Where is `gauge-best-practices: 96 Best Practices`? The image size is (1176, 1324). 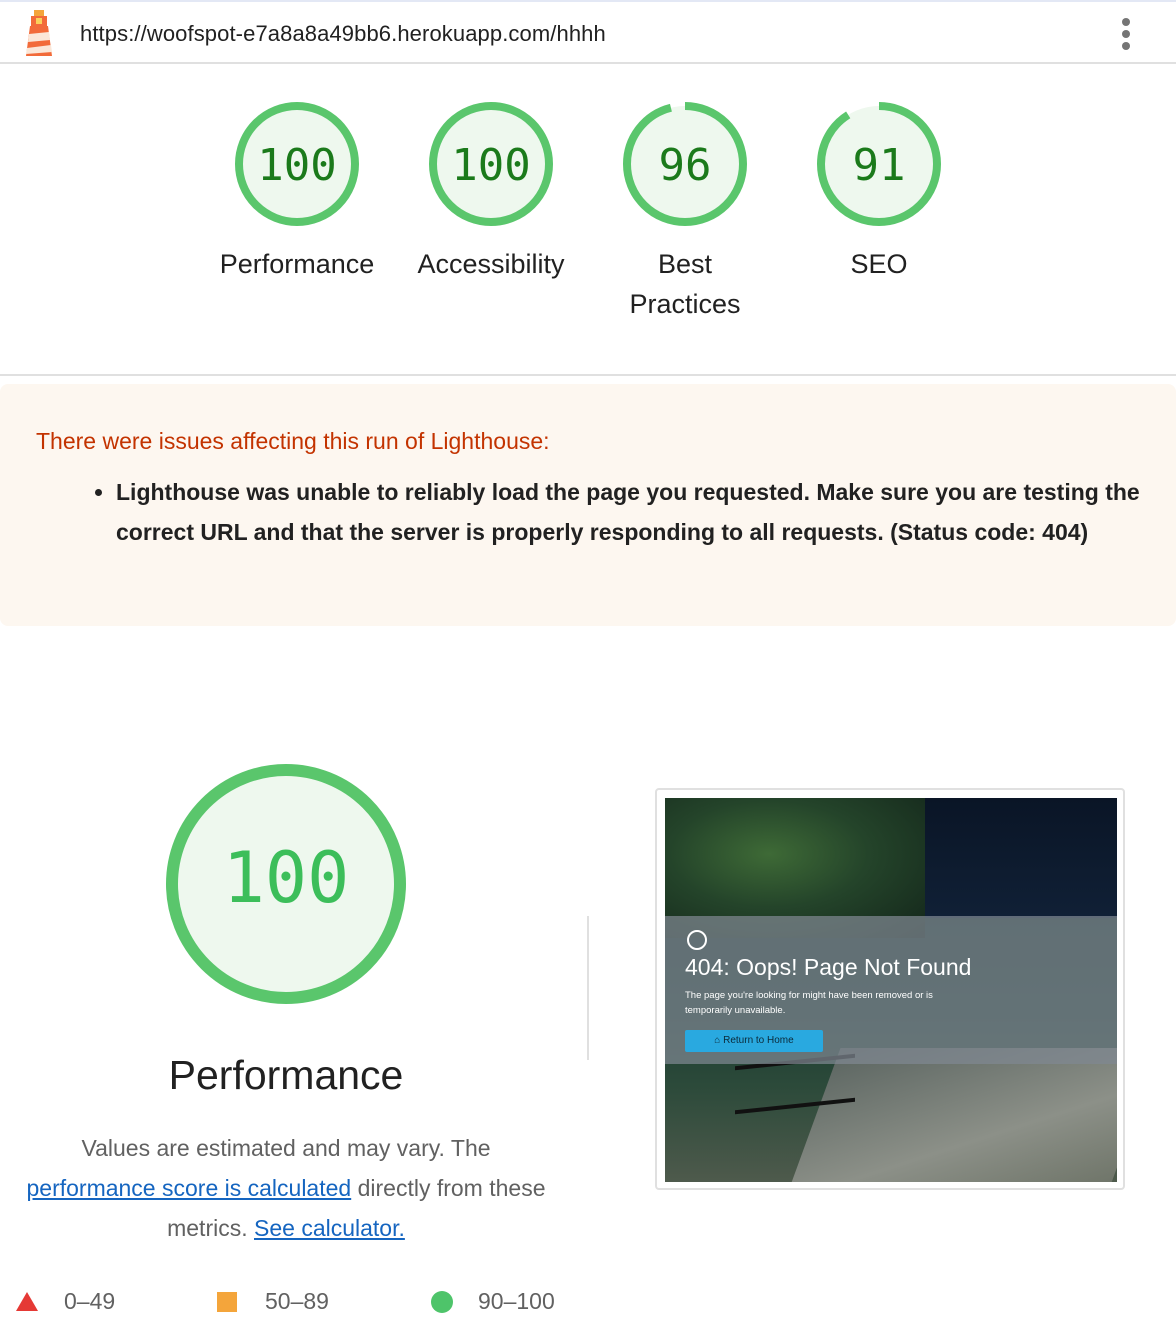 gauge-best-practices: 96 Best Practices is located at coordinates (685, 212).